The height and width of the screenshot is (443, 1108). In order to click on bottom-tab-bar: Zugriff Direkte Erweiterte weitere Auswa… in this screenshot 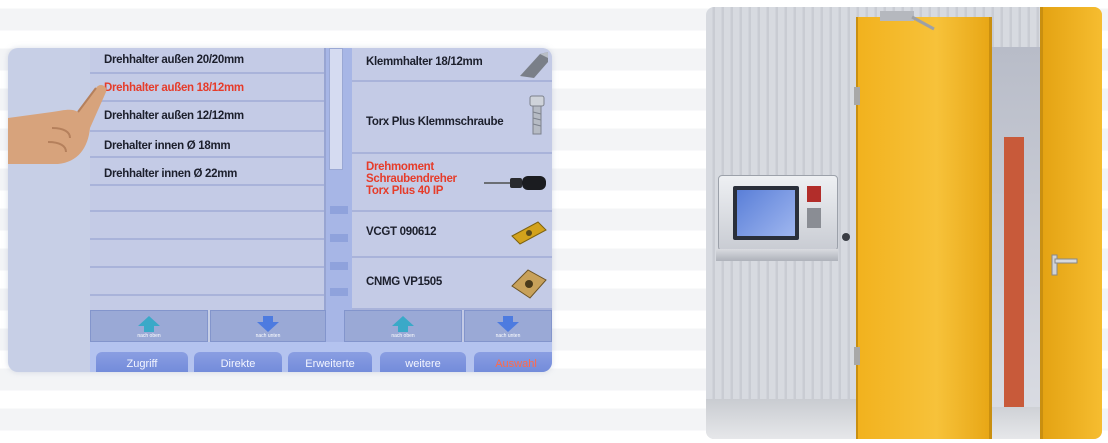, I will do `click(321, 357)`.